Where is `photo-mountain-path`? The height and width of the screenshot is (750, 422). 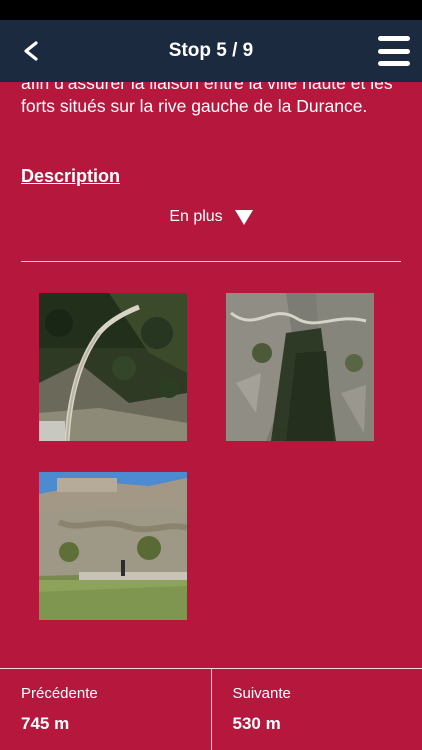
photo-mountain-path is located at coordinates (113, 367).